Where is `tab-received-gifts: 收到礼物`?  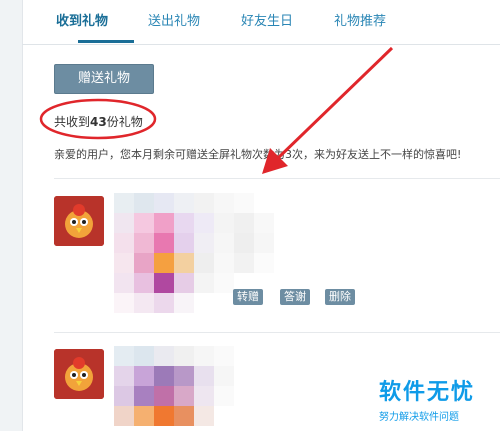 tab-received-gifts: 收到礼物 is located at coordinates (82, 19).